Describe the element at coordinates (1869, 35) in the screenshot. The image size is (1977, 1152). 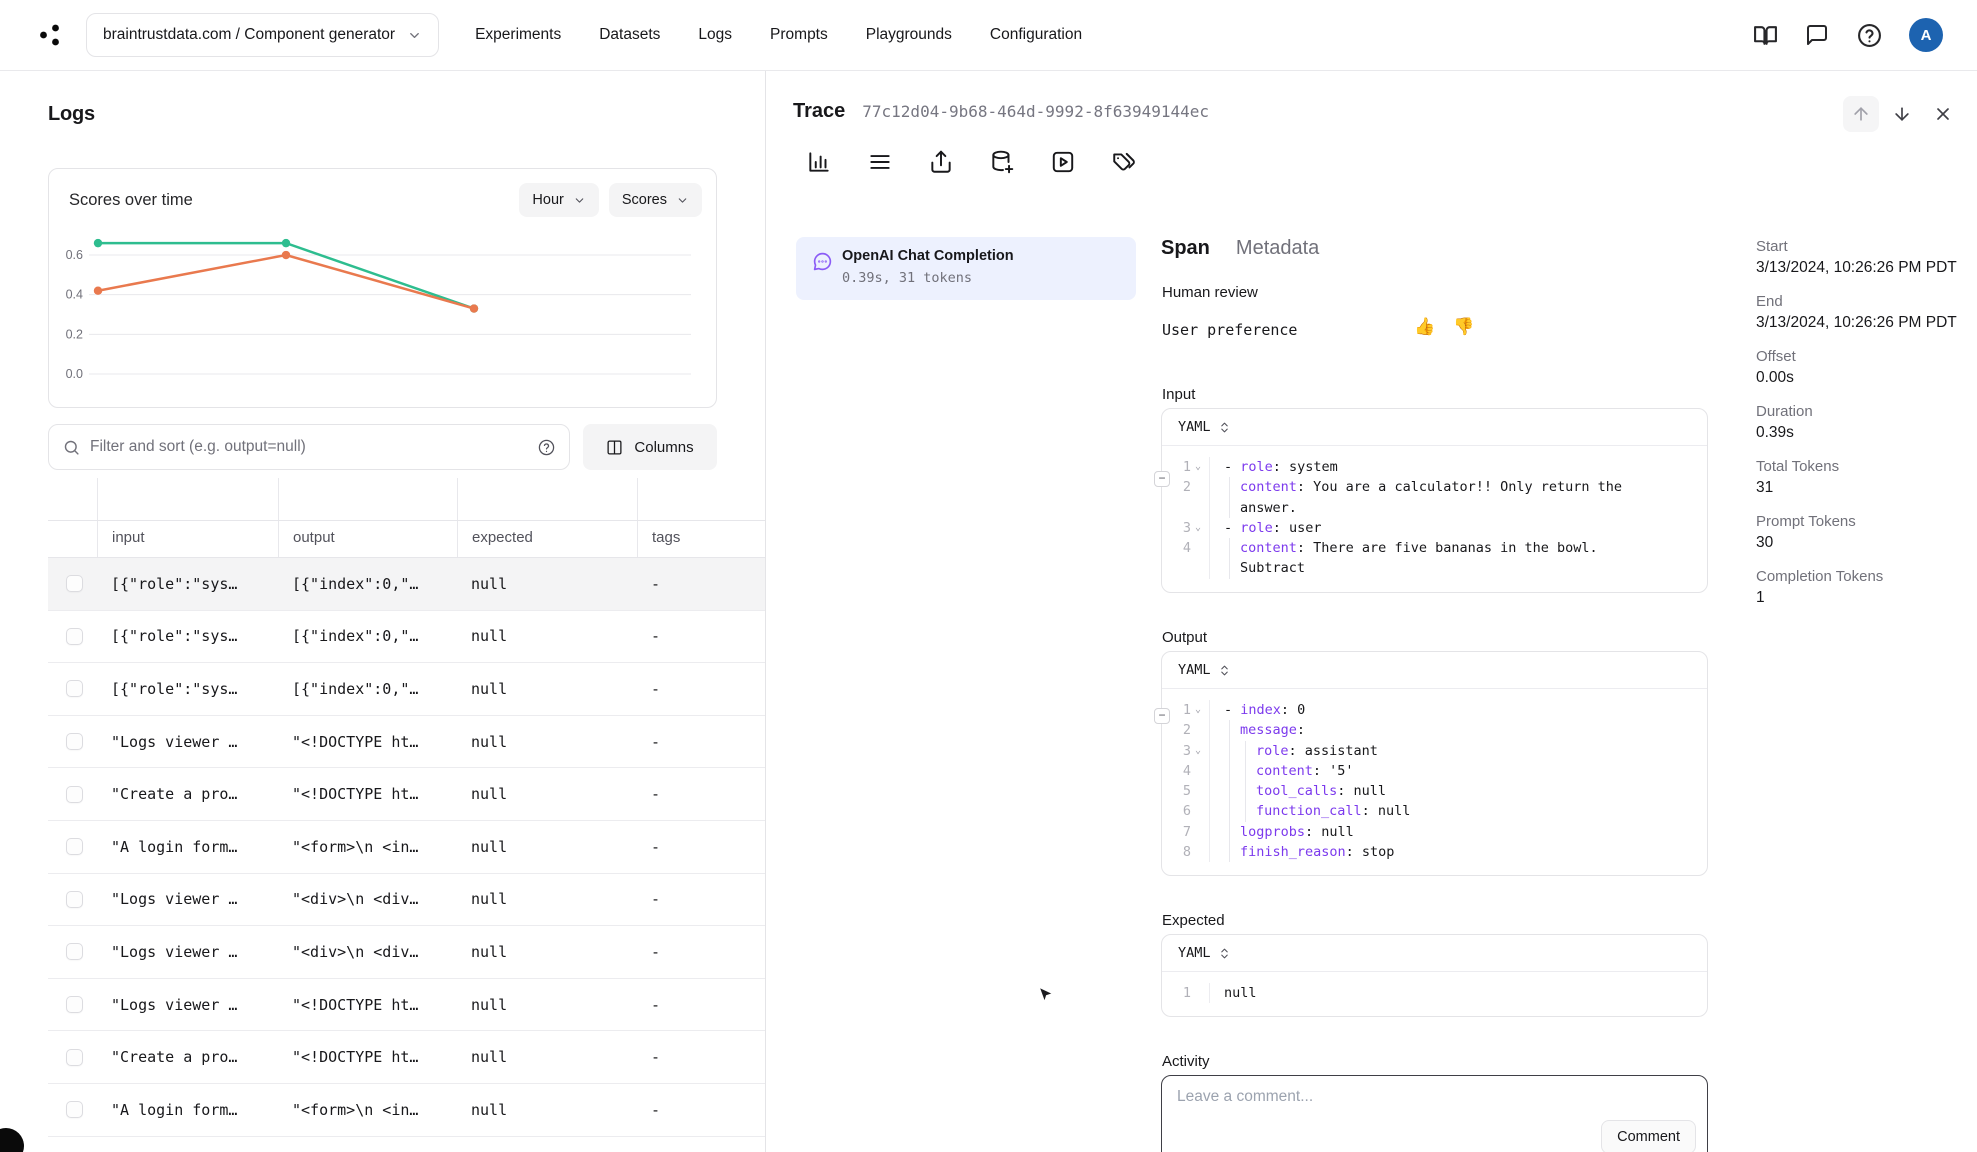
I see `help-icon` at that location.